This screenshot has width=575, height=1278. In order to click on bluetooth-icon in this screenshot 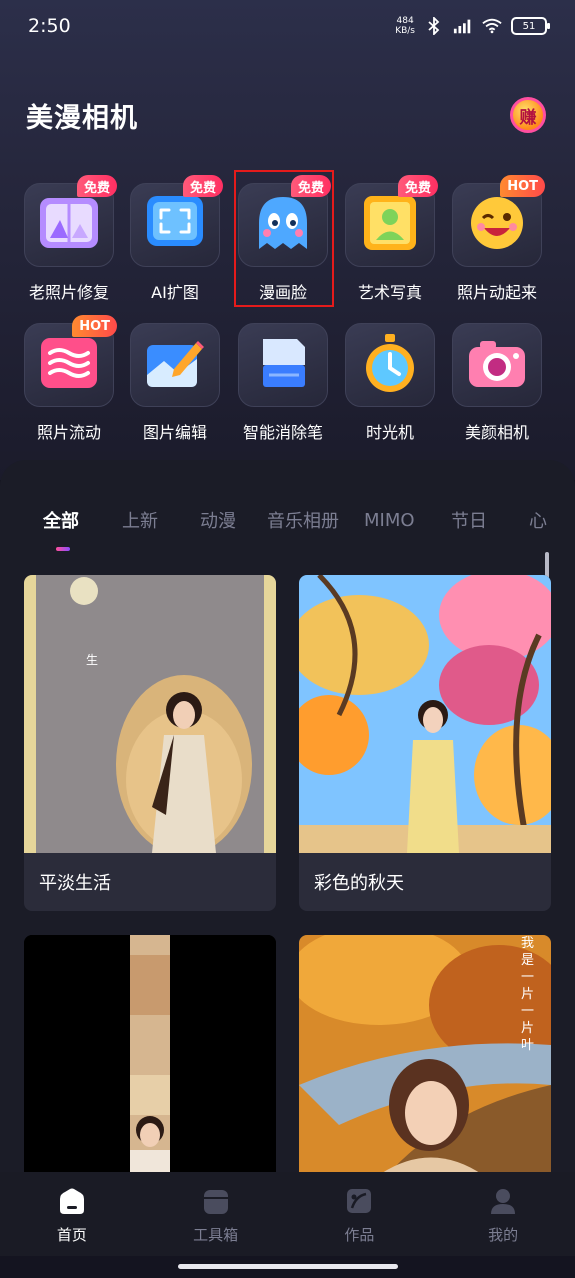, I will do `click(434, 26)`.